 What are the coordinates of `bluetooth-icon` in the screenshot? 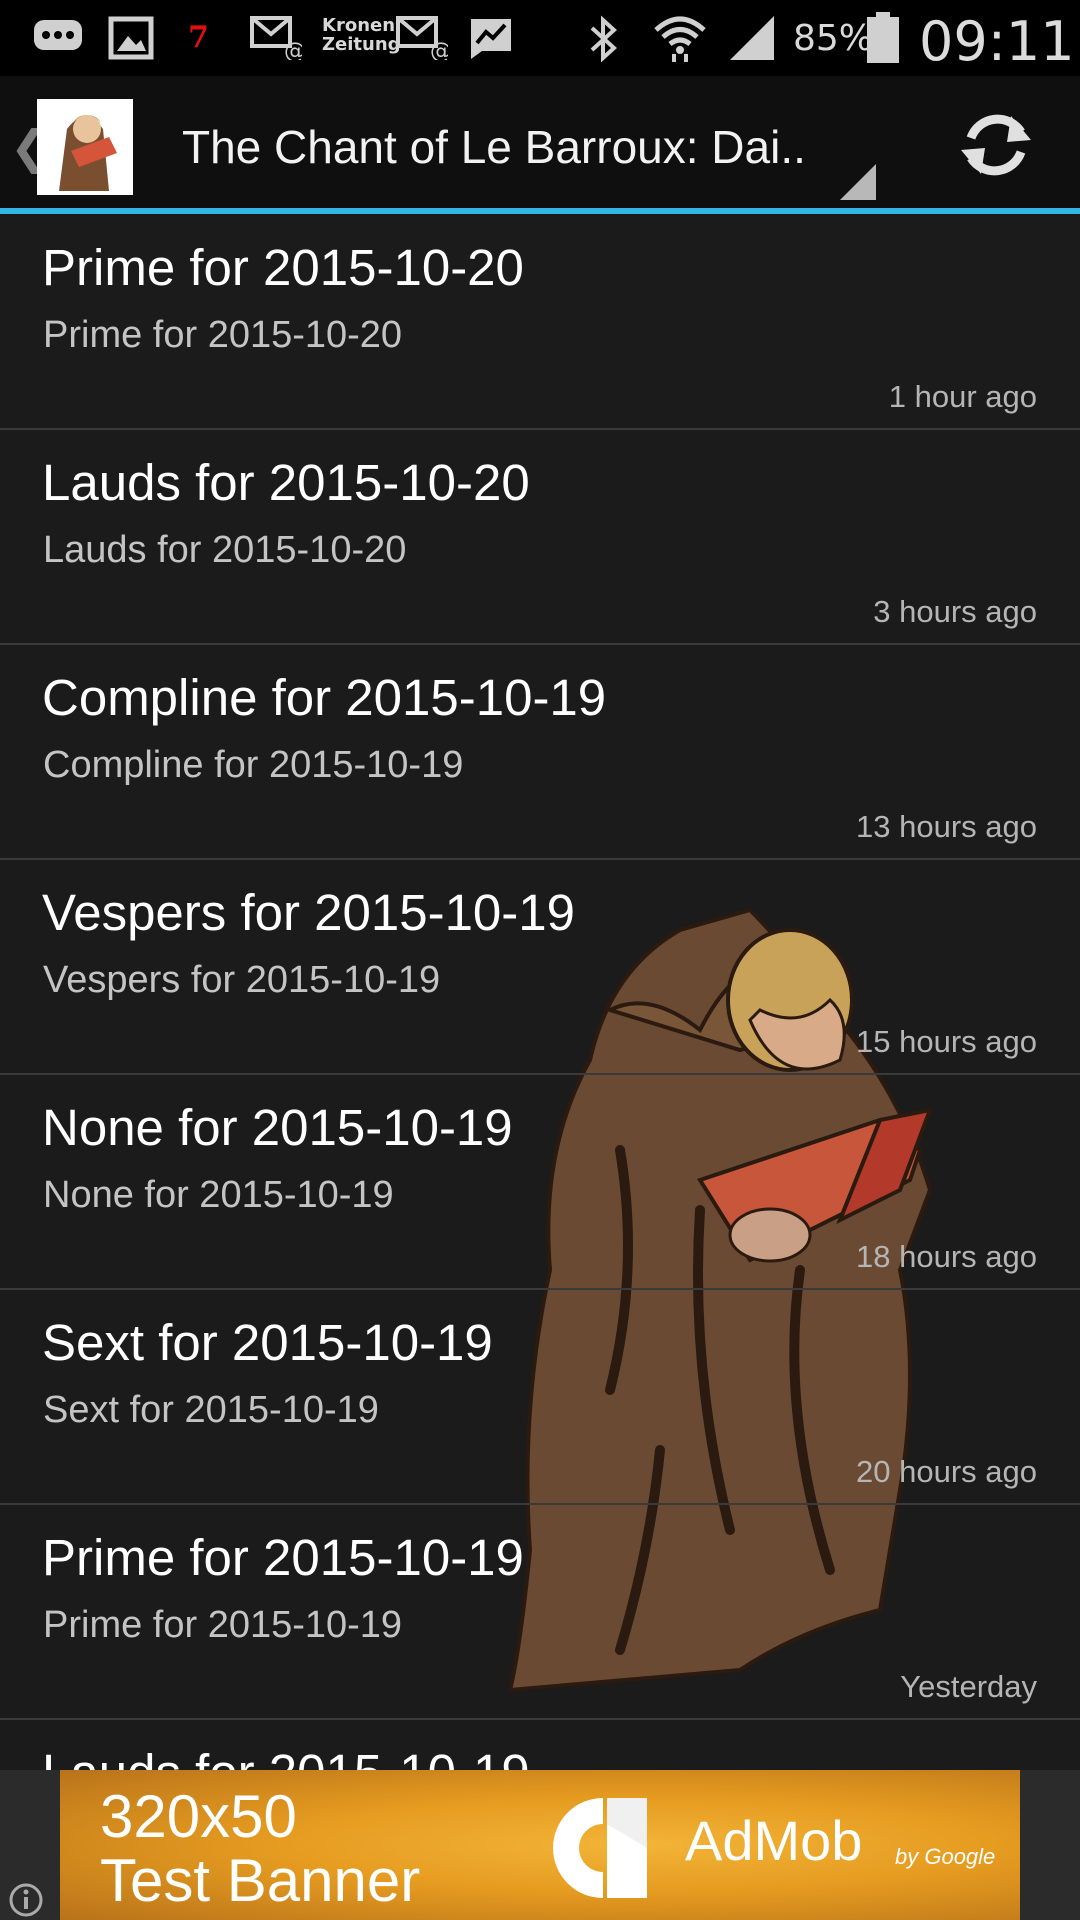 It's located at (603, 39).